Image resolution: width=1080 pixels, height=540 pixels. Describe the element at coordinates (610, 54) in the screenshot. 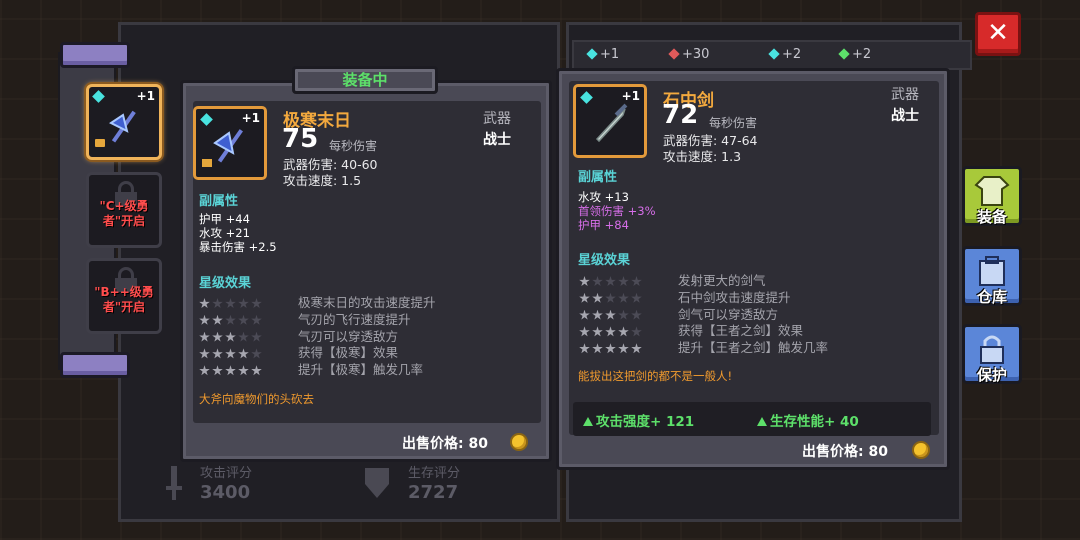

I see `currency-value: +1` at that location.